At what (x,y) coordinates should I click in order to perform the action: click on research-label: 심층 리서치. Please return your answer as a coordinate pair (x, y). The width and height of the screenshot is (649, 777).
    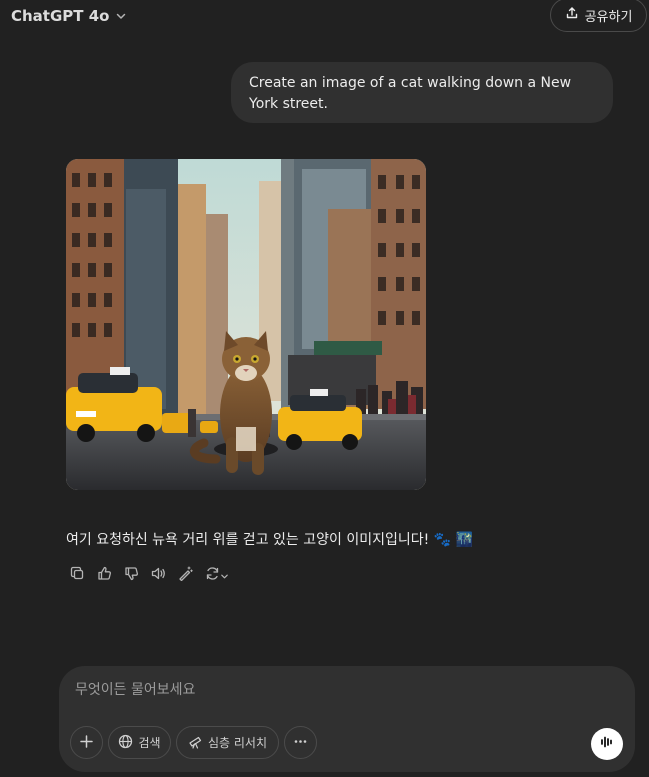
    Looking at the image, I should click on (237, 743).